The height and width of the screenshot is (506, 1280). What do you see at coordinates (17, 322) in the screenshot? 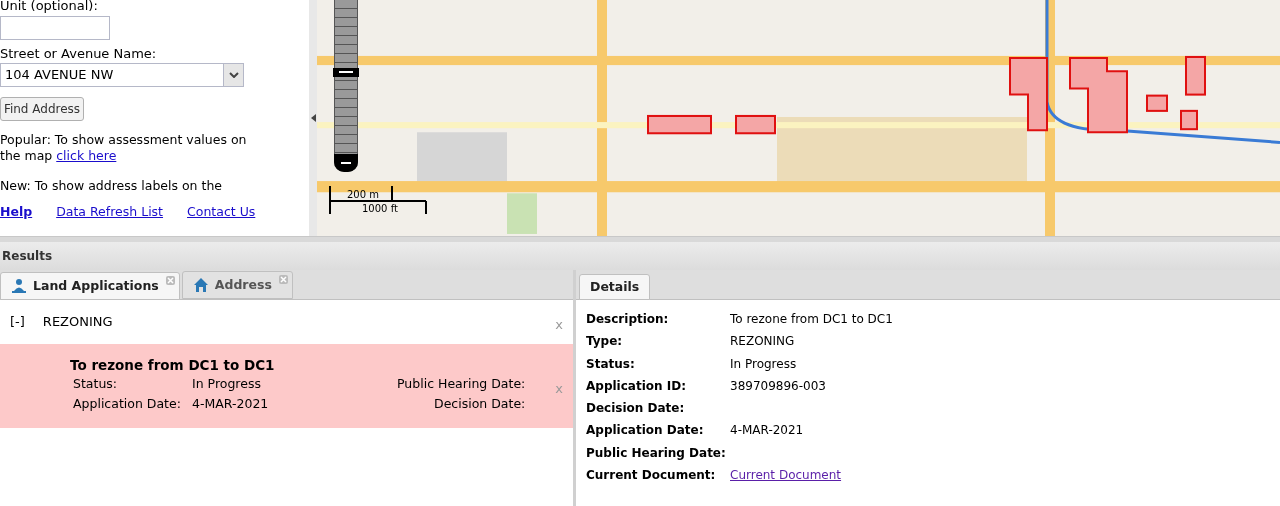
I see `collapse-toggle: [-]` at bounding box center [17, 322].